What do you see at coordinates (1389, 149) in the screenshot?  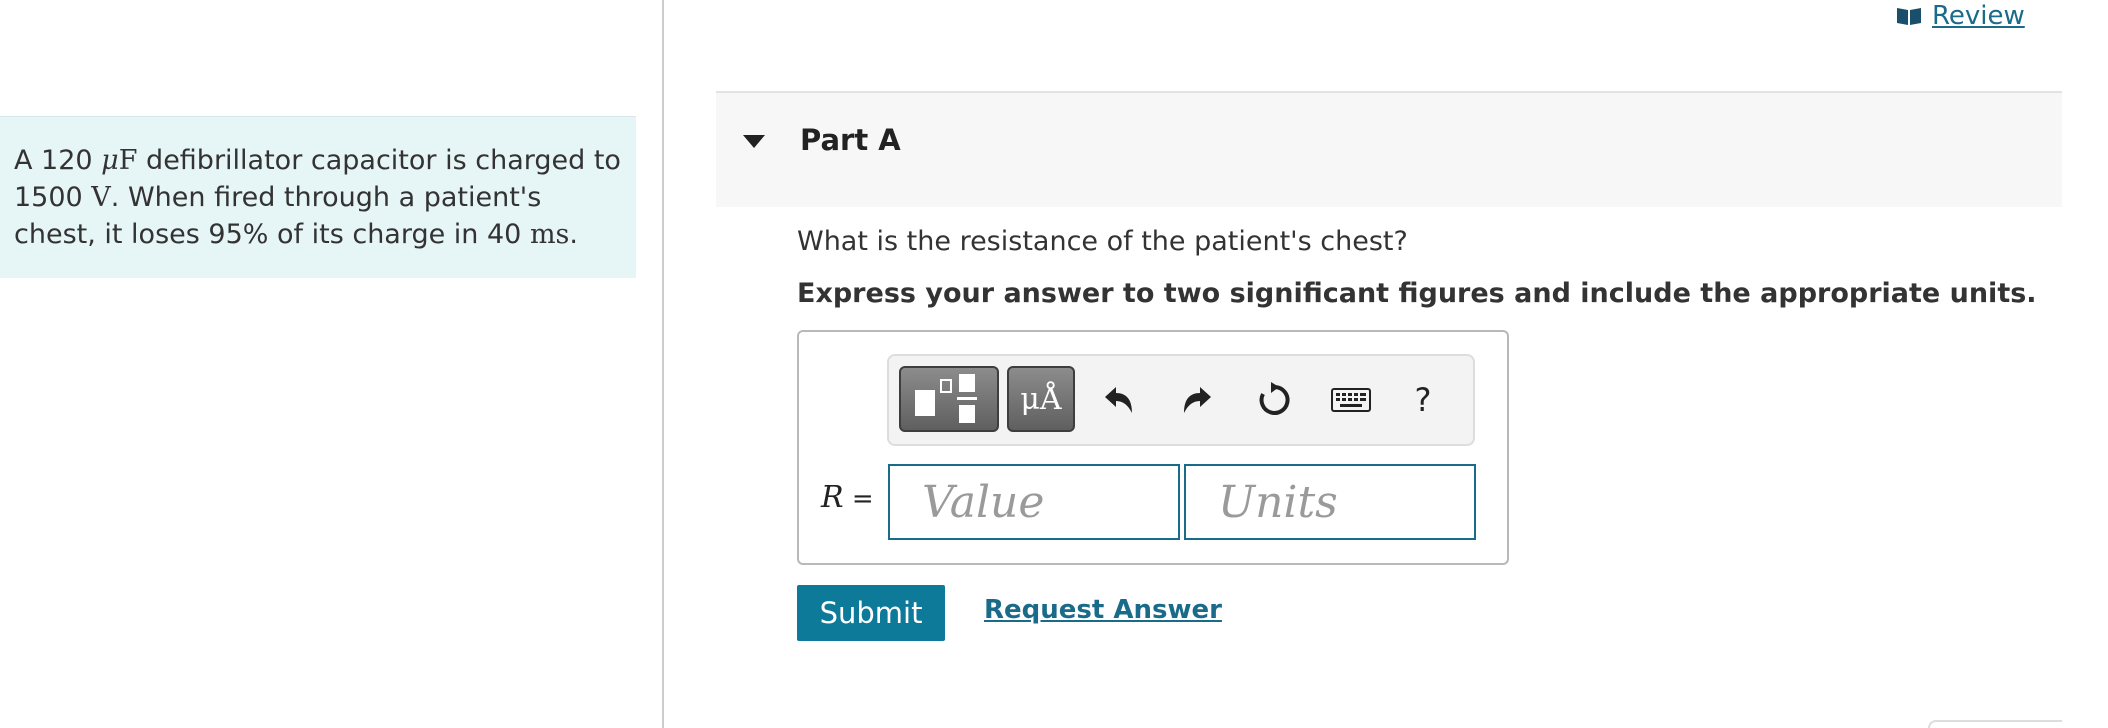 I see `part-a-header: Part A` at bounding box center [1389, 149].